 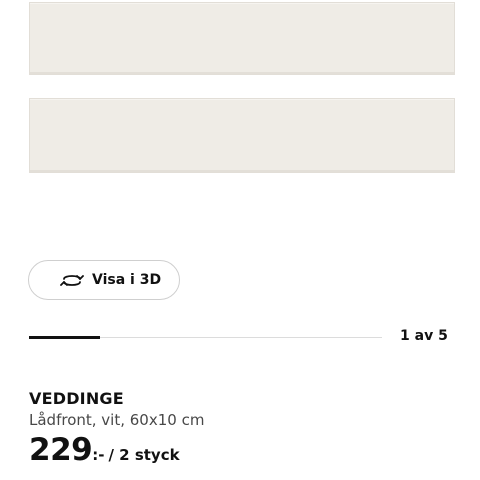 What do you see at coordinates (76, 398) in the screenshot?
I see `product-name: VEDDINGE` at bounding box center [76, 398].